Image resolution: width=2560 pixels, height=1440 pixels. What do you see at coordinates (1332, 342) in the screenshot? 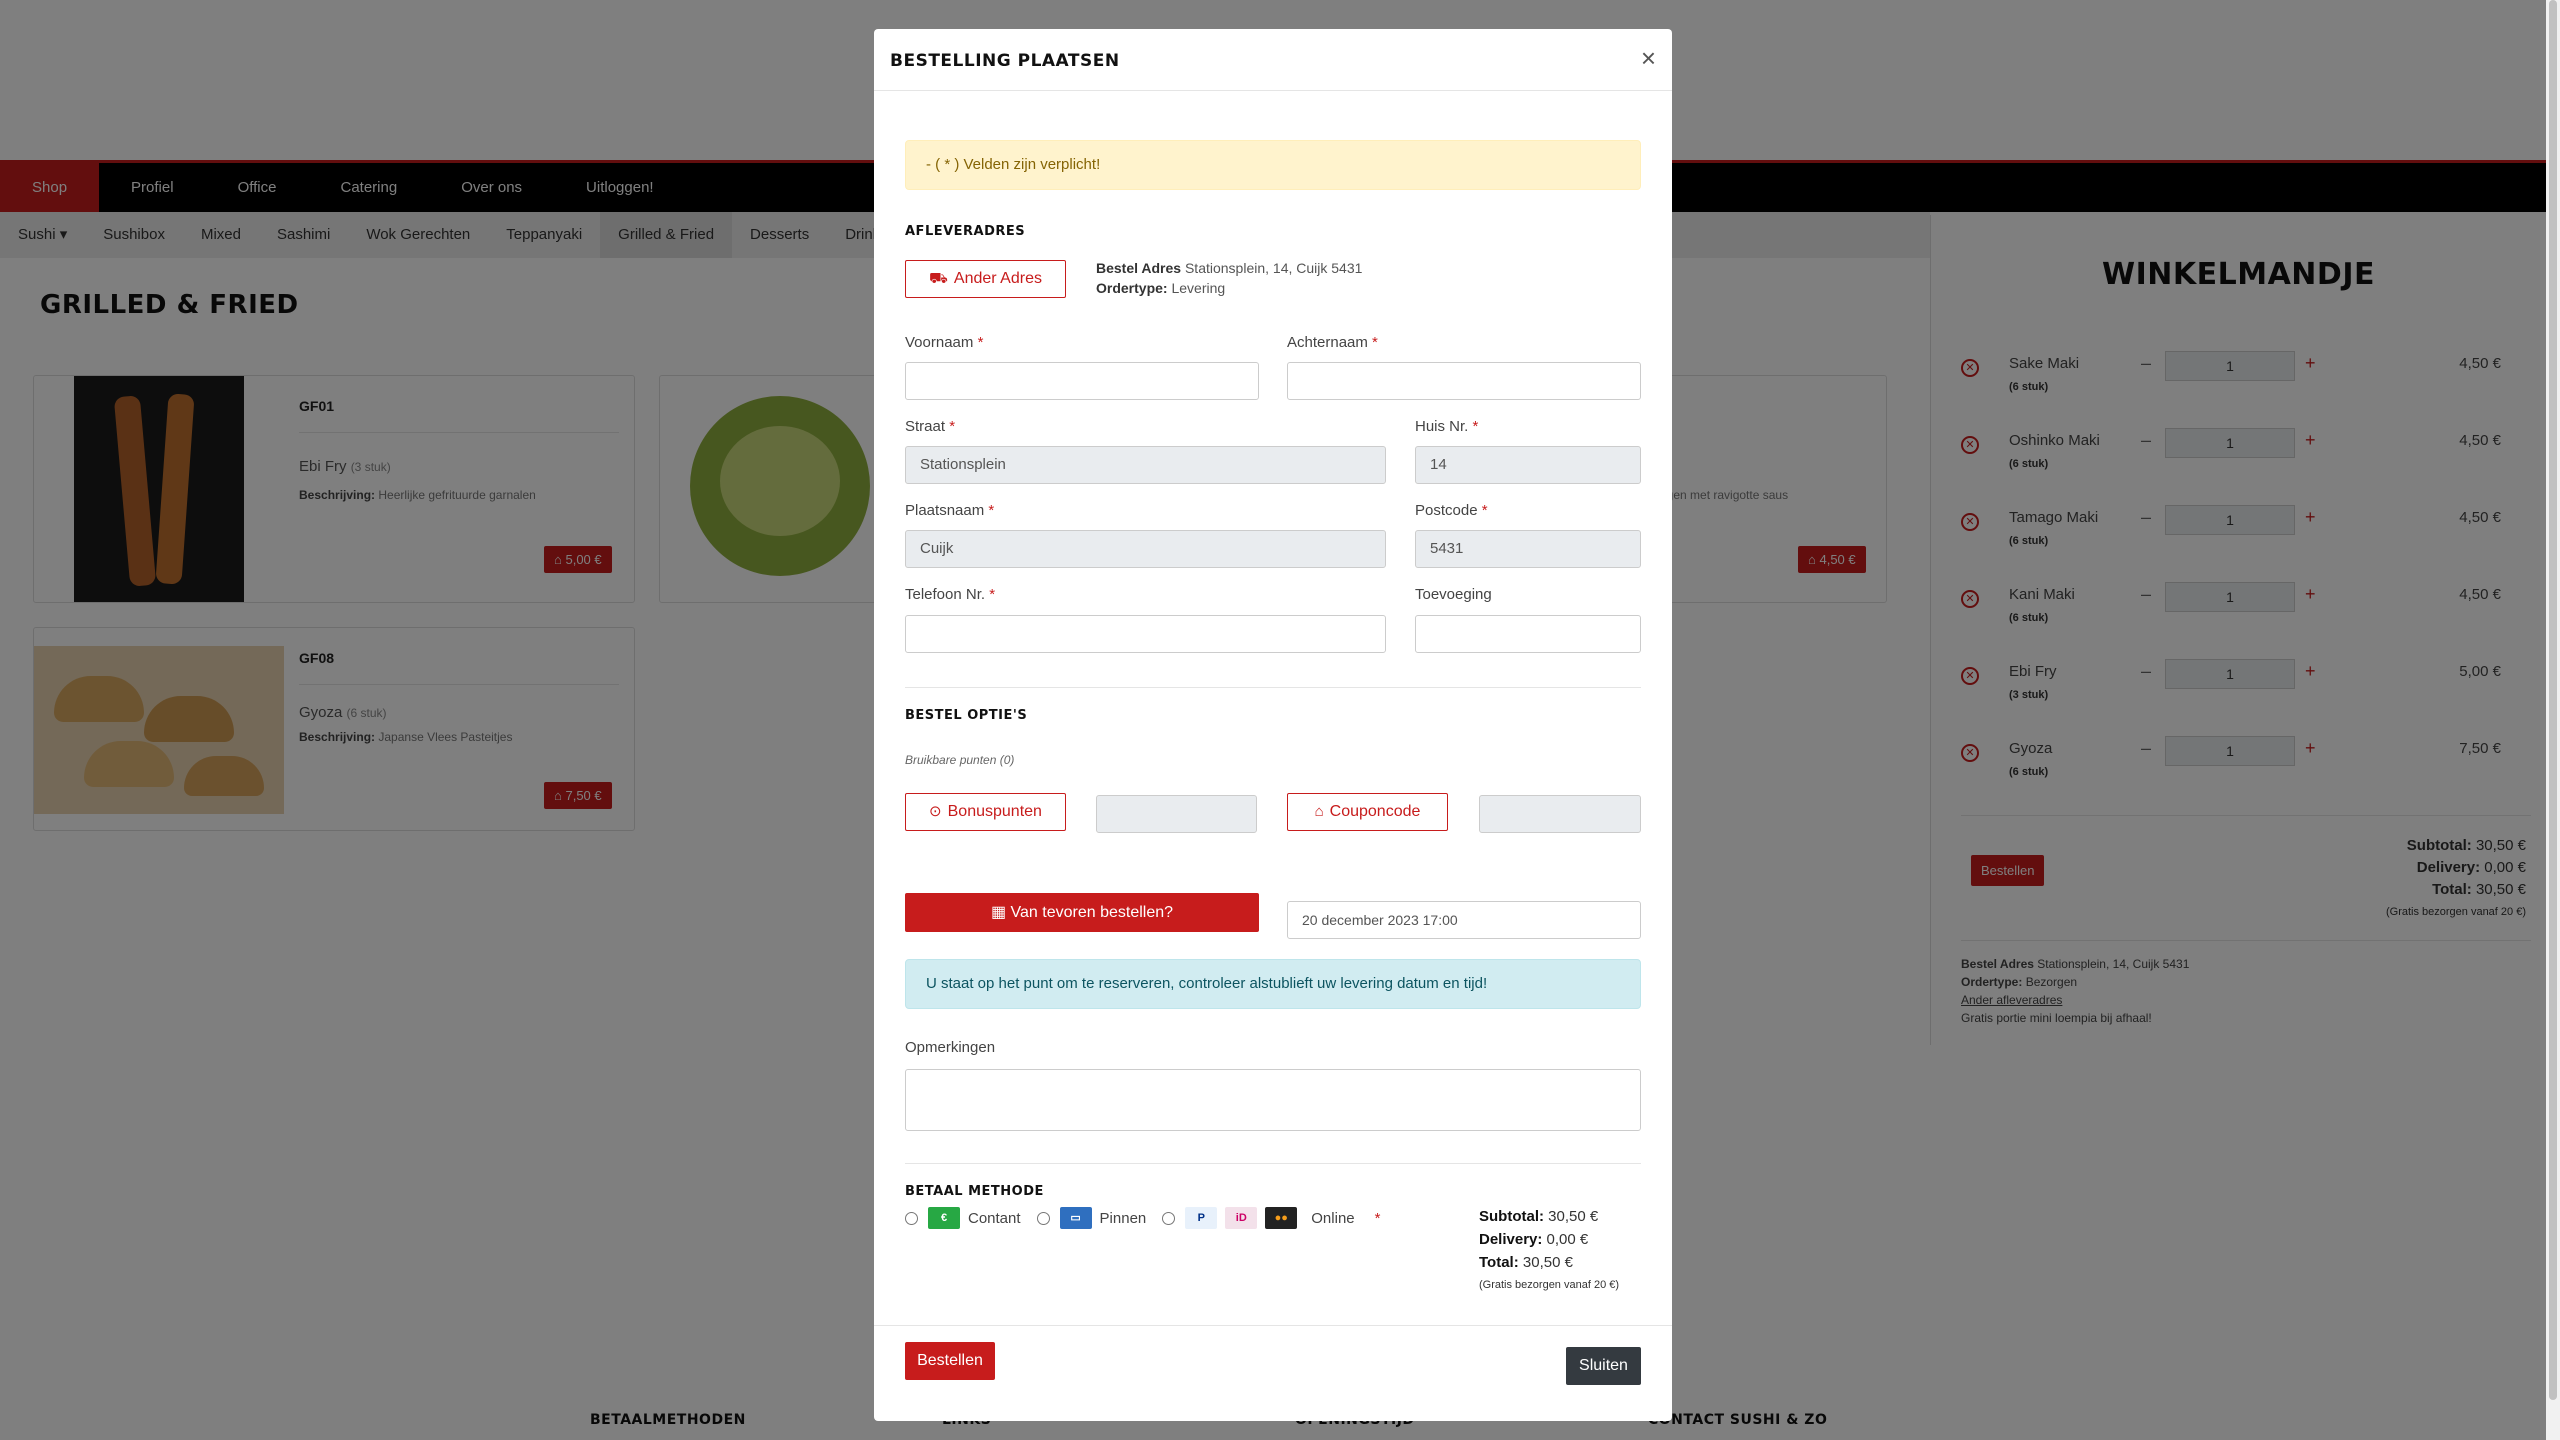
I see `achternaam-label: Achternaam *` at bounding box center [1332, 342].